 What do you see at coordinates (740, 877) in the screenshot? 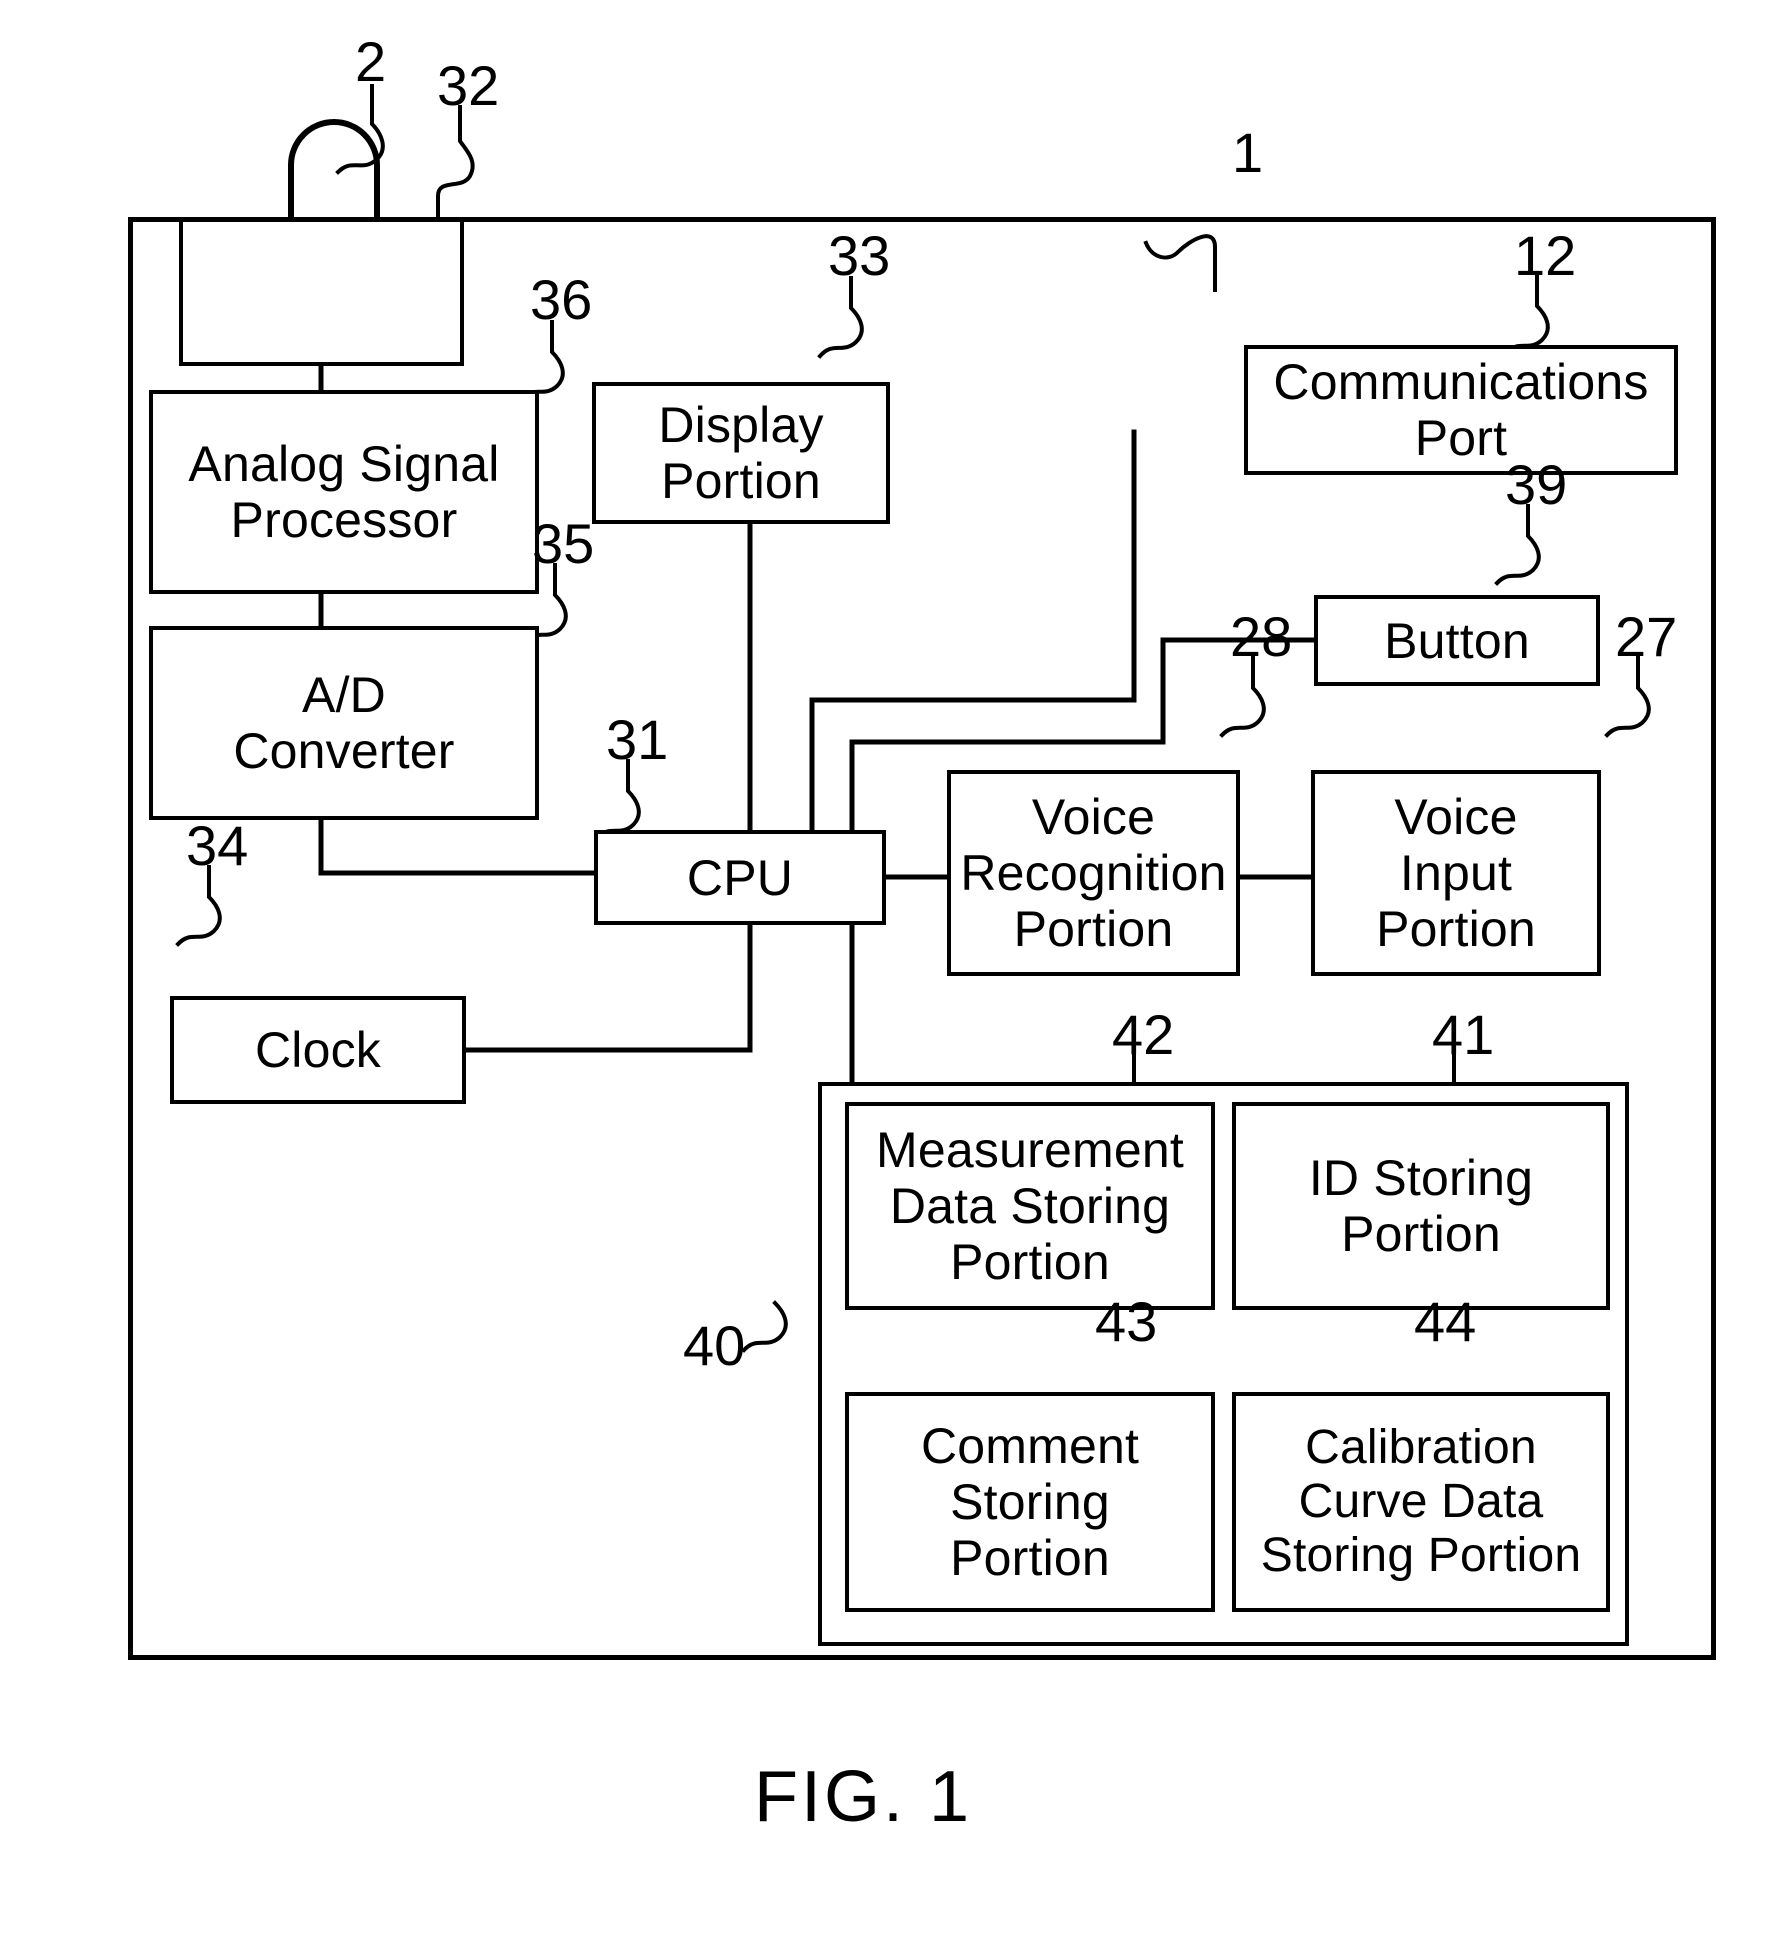
I see `cpu-block: CPU` at bounding box center [740, 877].